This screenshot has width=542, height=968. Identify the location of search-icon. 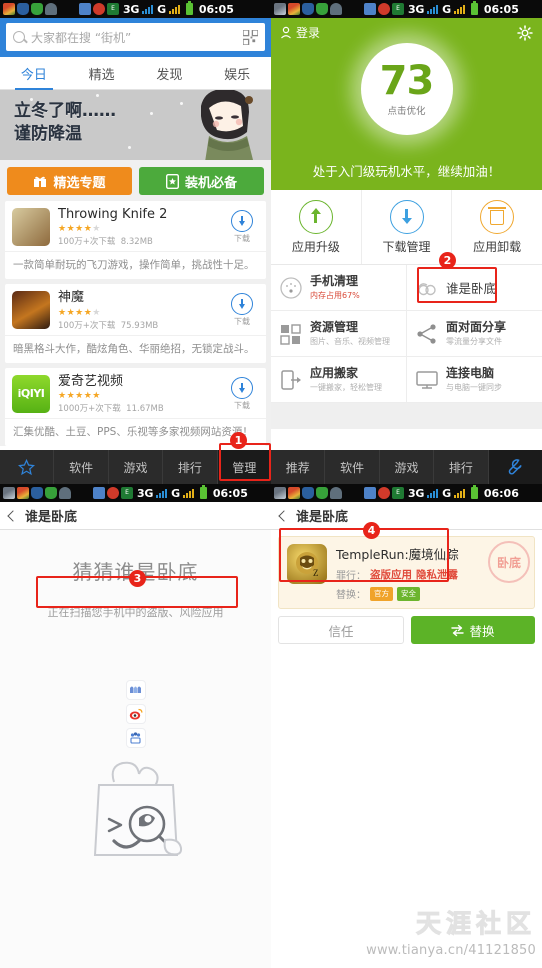
(19, 37).